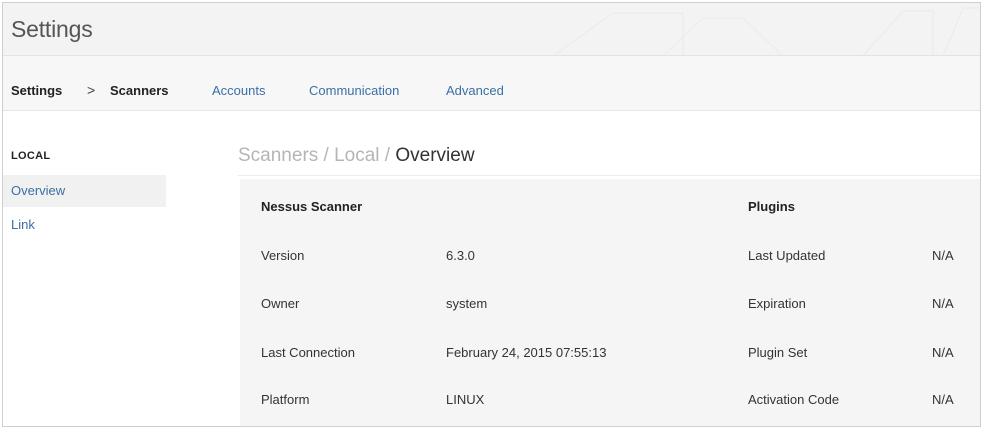 Image resolution: width=983 pixels, height=429 pixels. I want to click on sidebar-section-local: LOCAL, so click(31, 156).